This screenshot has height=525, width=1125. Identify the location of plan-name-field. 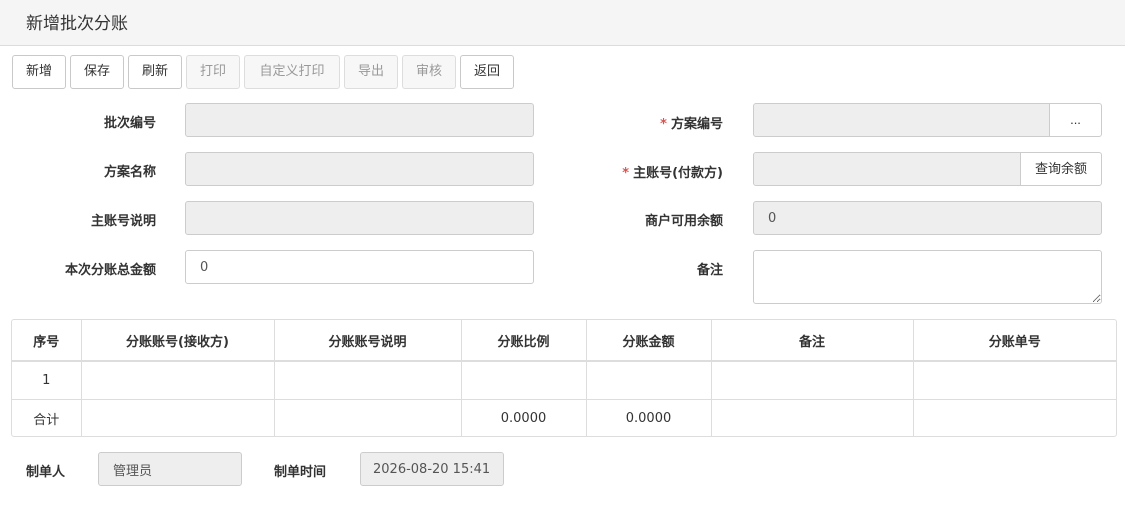
(359, 169).